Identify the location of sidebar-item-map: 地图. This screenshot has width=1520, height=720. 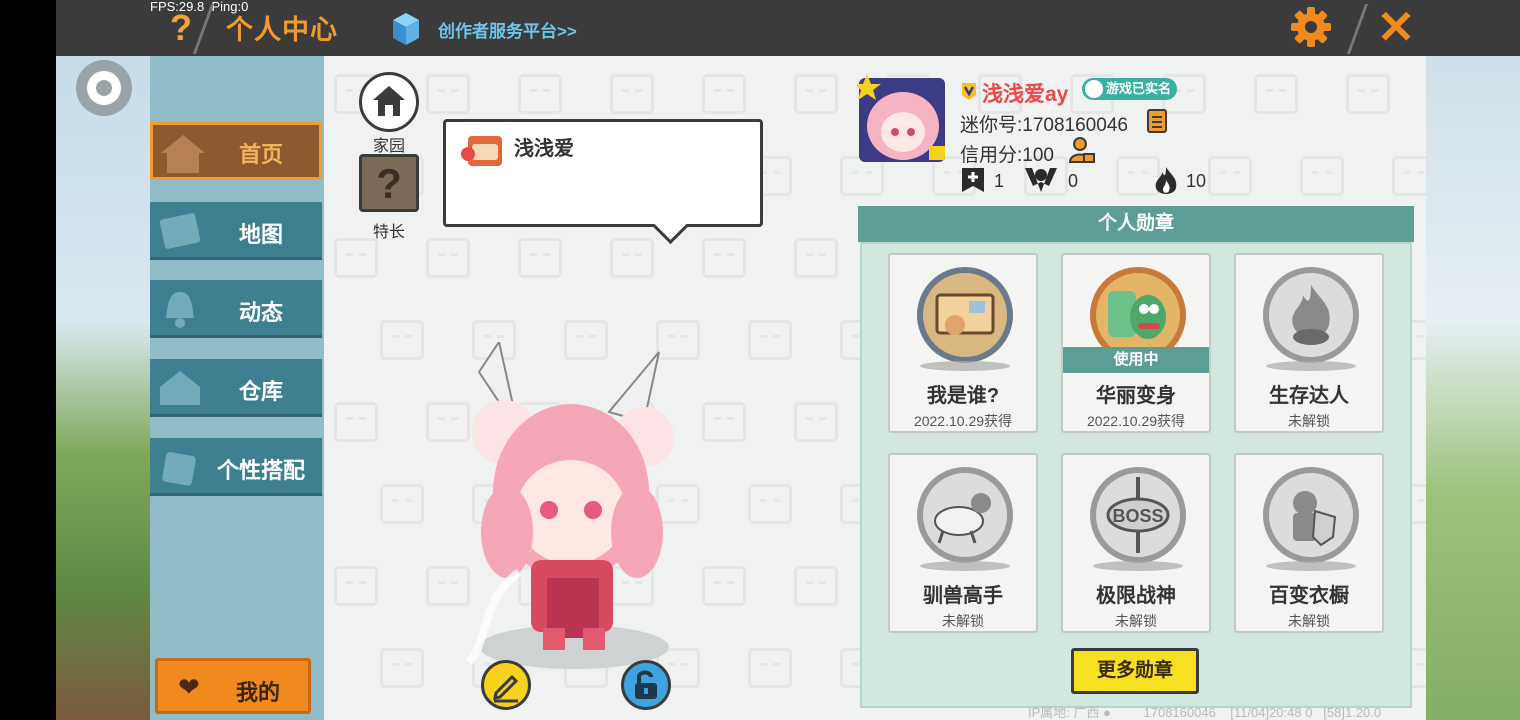
(236, 231).